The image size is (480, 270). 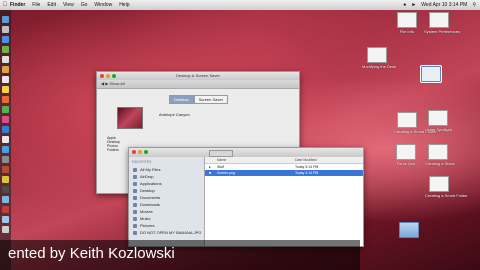 What do you see at coordinates (166, 176) in the screenshot?
I see `sidebar-item-airdrop: AirDrop` at bounding box center [166, 176].